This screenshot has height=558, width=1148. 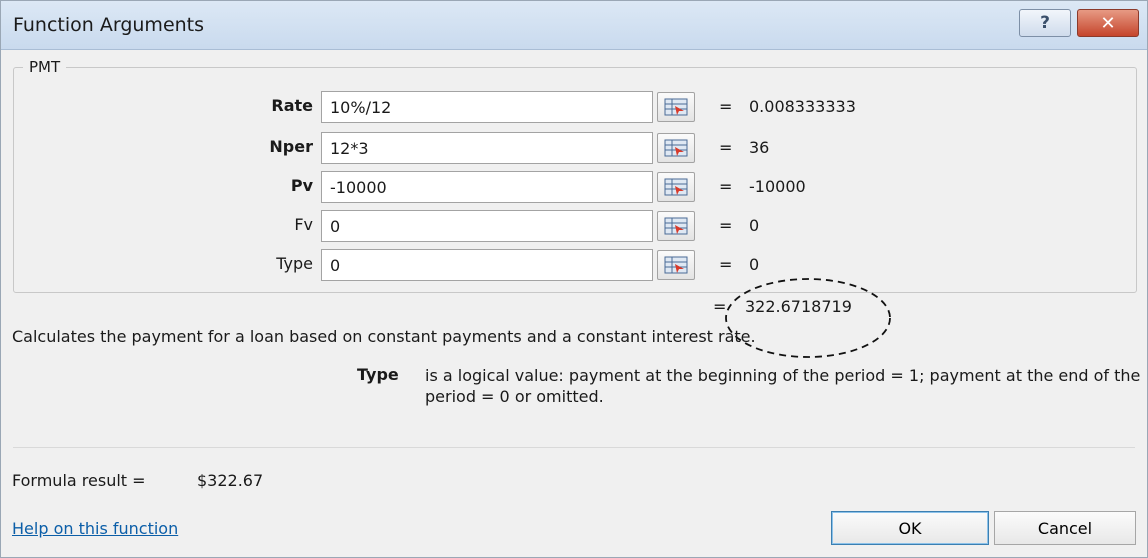 I want to click on question-mark-icon: ?, so click(x=1045, y=23).